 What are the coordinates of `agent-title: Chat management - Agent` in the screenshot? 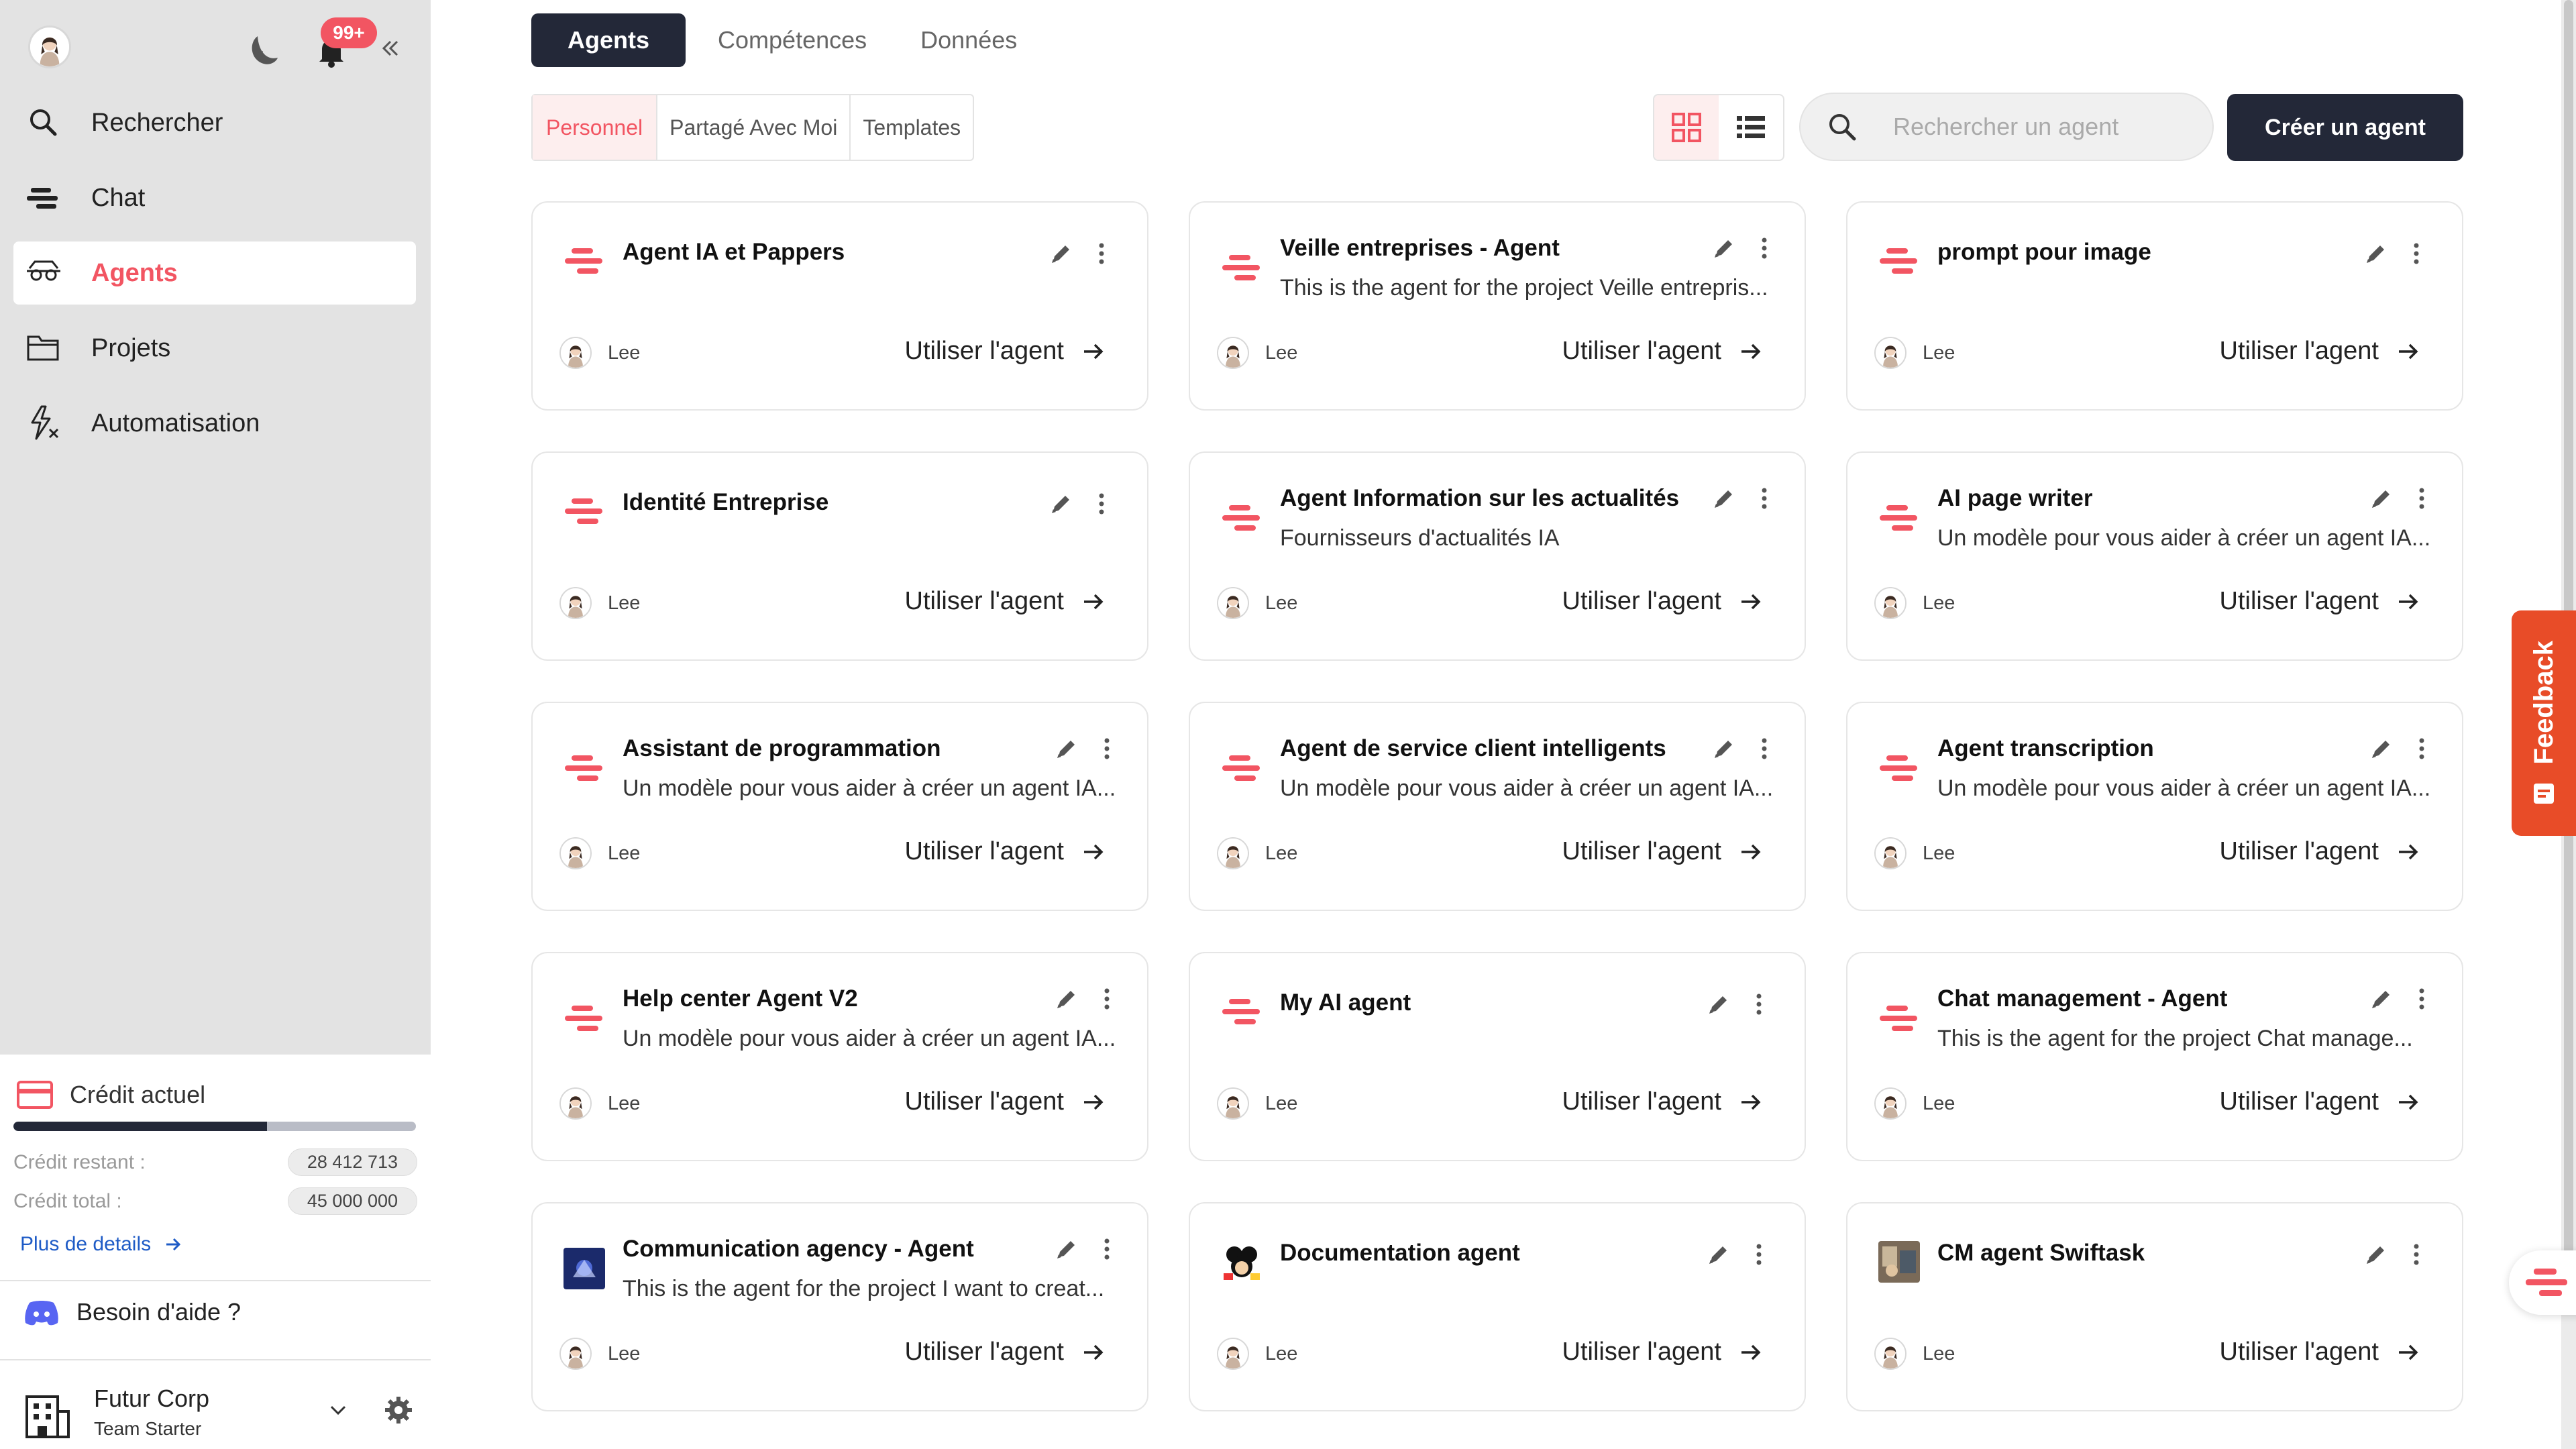 It's located at (2082, 998).